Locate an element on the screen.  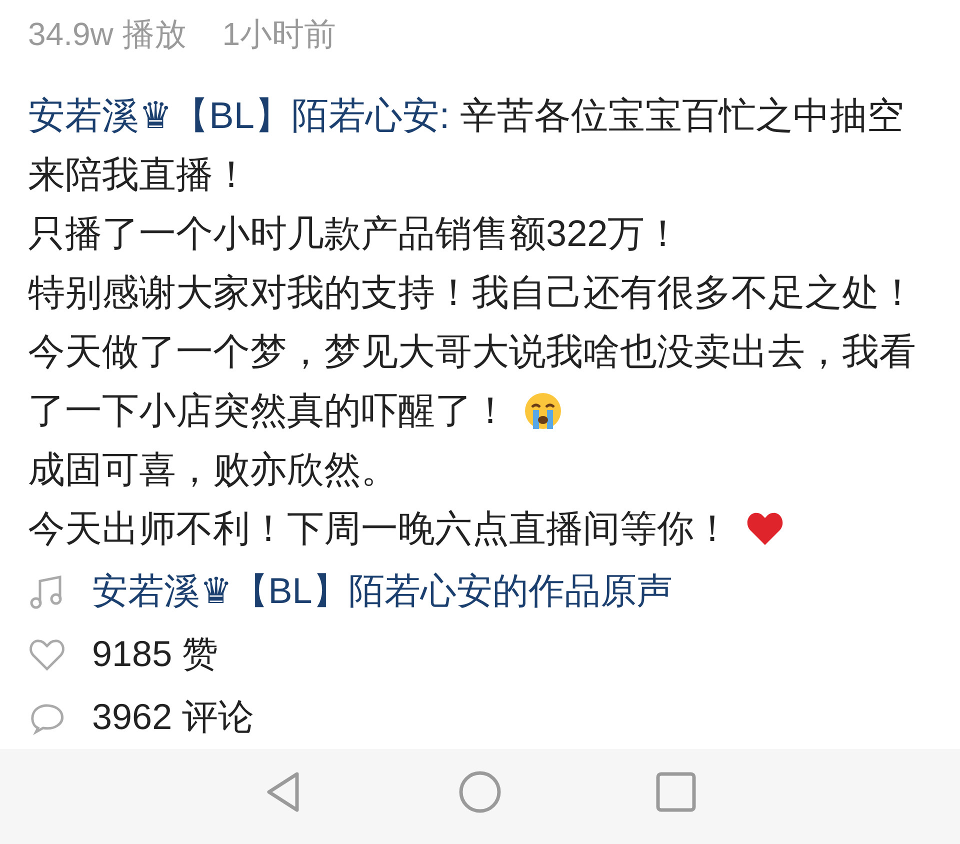
post-time: 1小时前 is located at coordinates (279, 34).